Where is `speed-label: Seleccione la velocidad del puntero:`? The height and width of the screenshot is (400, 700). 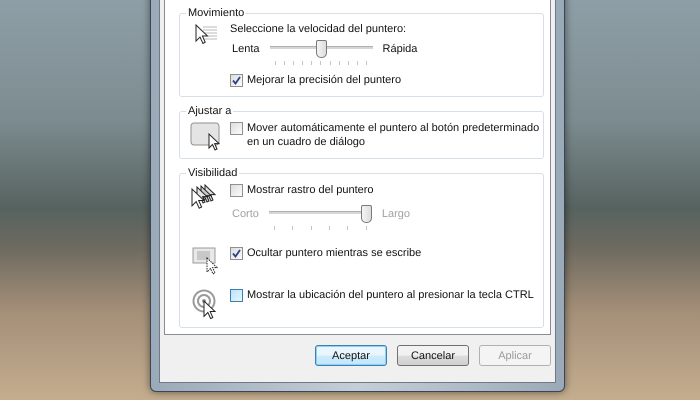
speed-label: Seleccione la velocidad del puntero: is located at coordinates (319, 28).